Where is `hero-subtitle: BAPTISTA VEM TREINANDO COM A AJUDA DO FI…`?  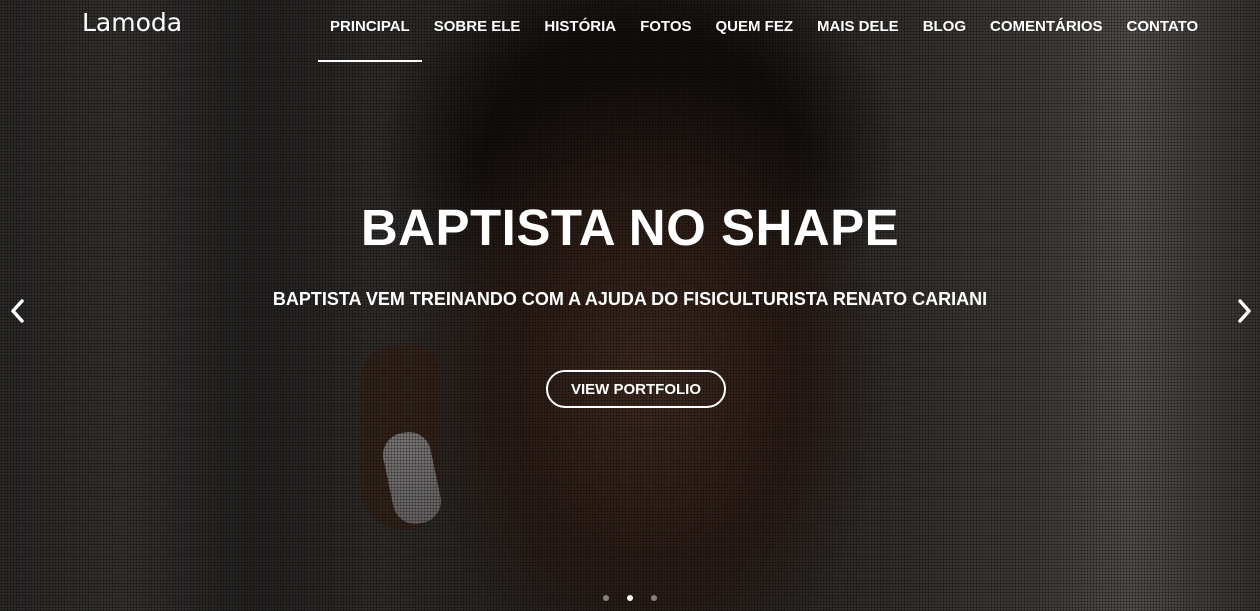
hero-subtitle: BAPTISTA VEM TREINANDO COM A AJUDA DO FI… is located at coordinates (630, 299).